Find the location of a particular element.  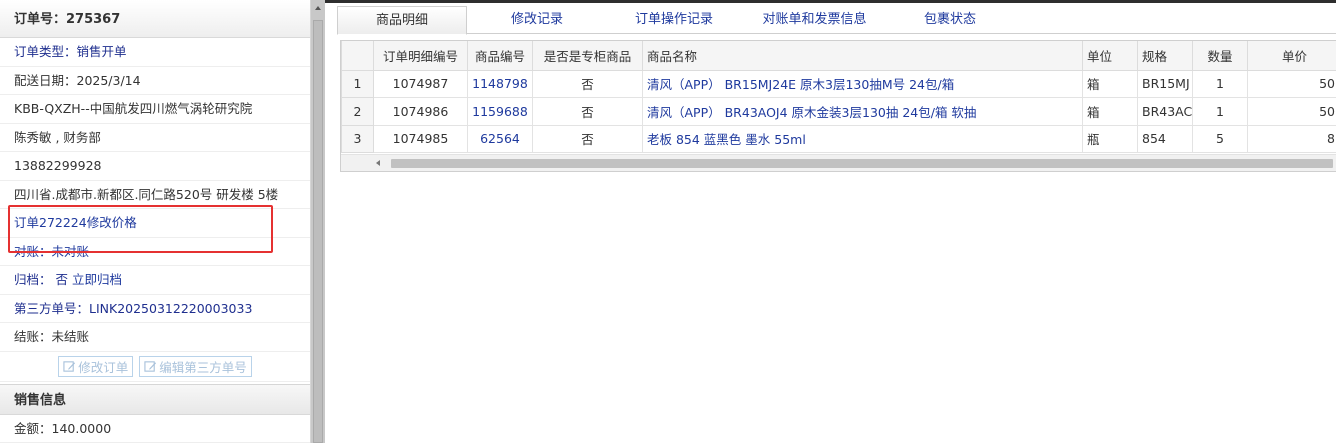

vertical-scrollbar is located at coordinates (318, 221).